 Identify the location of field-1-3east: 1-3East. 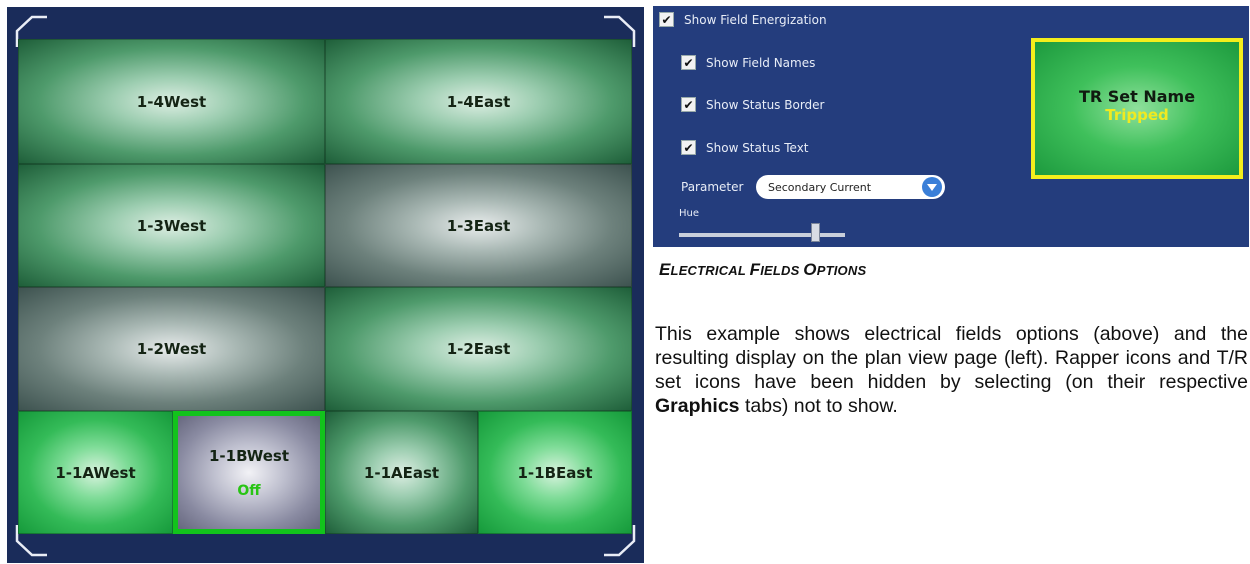
(478, 225).